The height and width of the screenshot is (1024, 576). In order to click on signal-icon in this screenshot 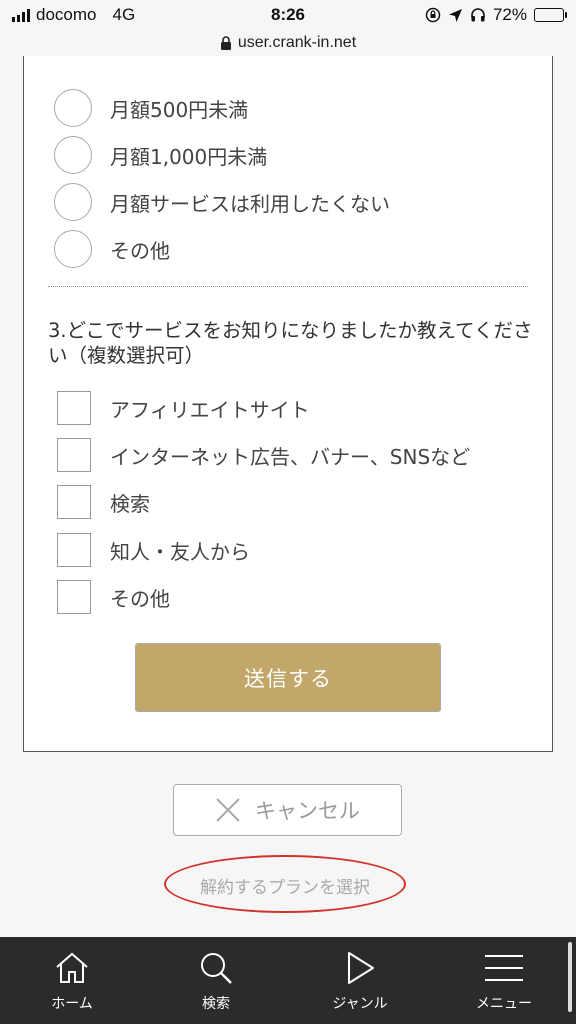, I will do `click(21, 15)`.